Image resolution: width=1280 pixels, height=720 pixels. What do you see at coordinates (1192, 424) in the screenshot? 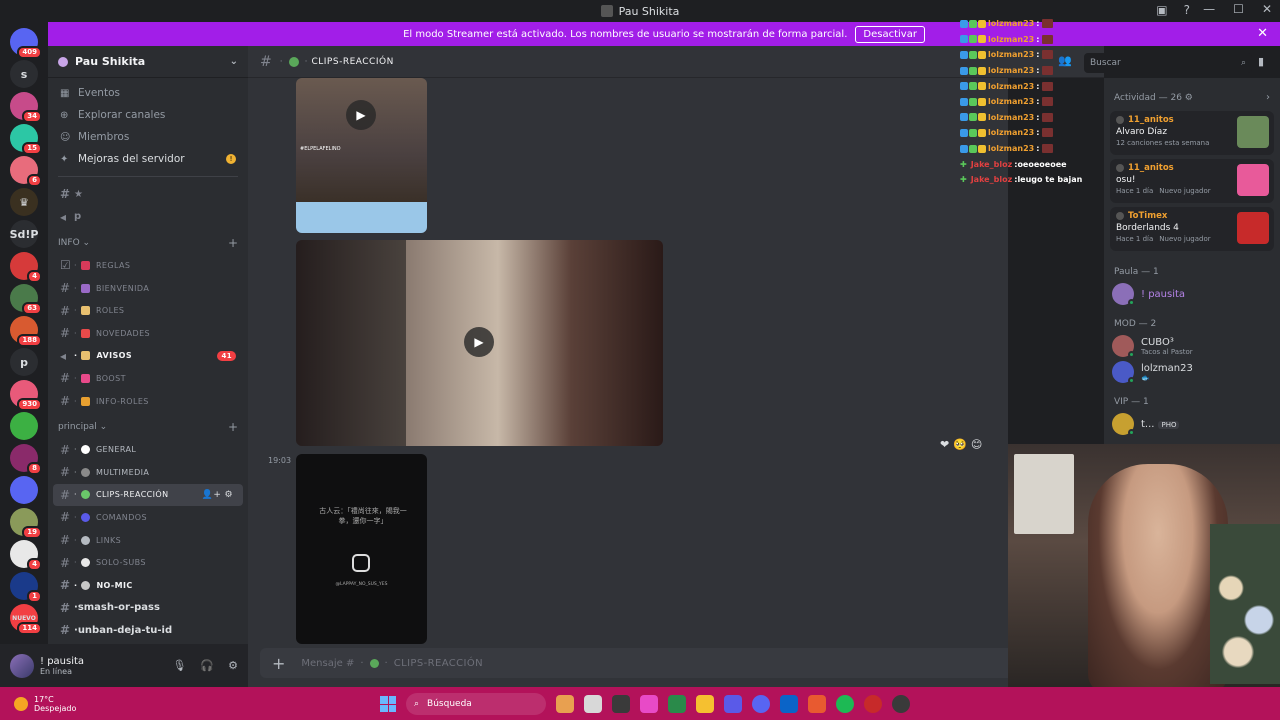
I see `member-item: t... PHO` at bounding box center [1192, 424].